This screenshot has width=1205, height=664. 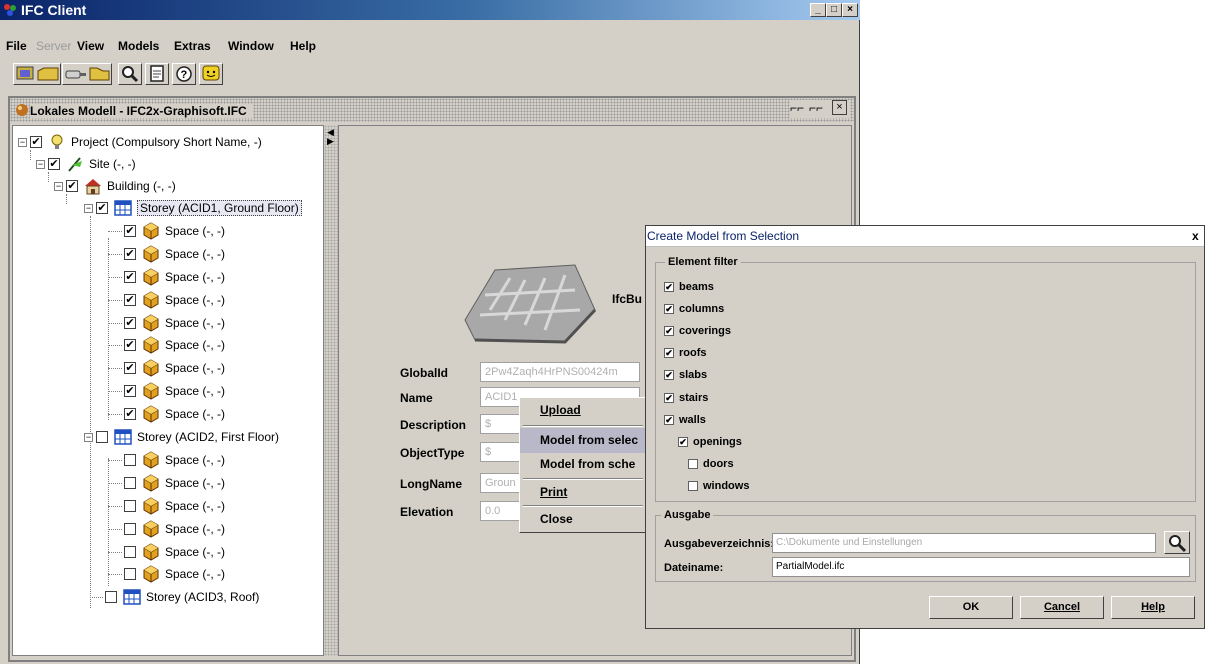 What do you see at coordinates (90, 46) in the screenshot?
I see `menu-view: View` at bounding box center [90, 46].